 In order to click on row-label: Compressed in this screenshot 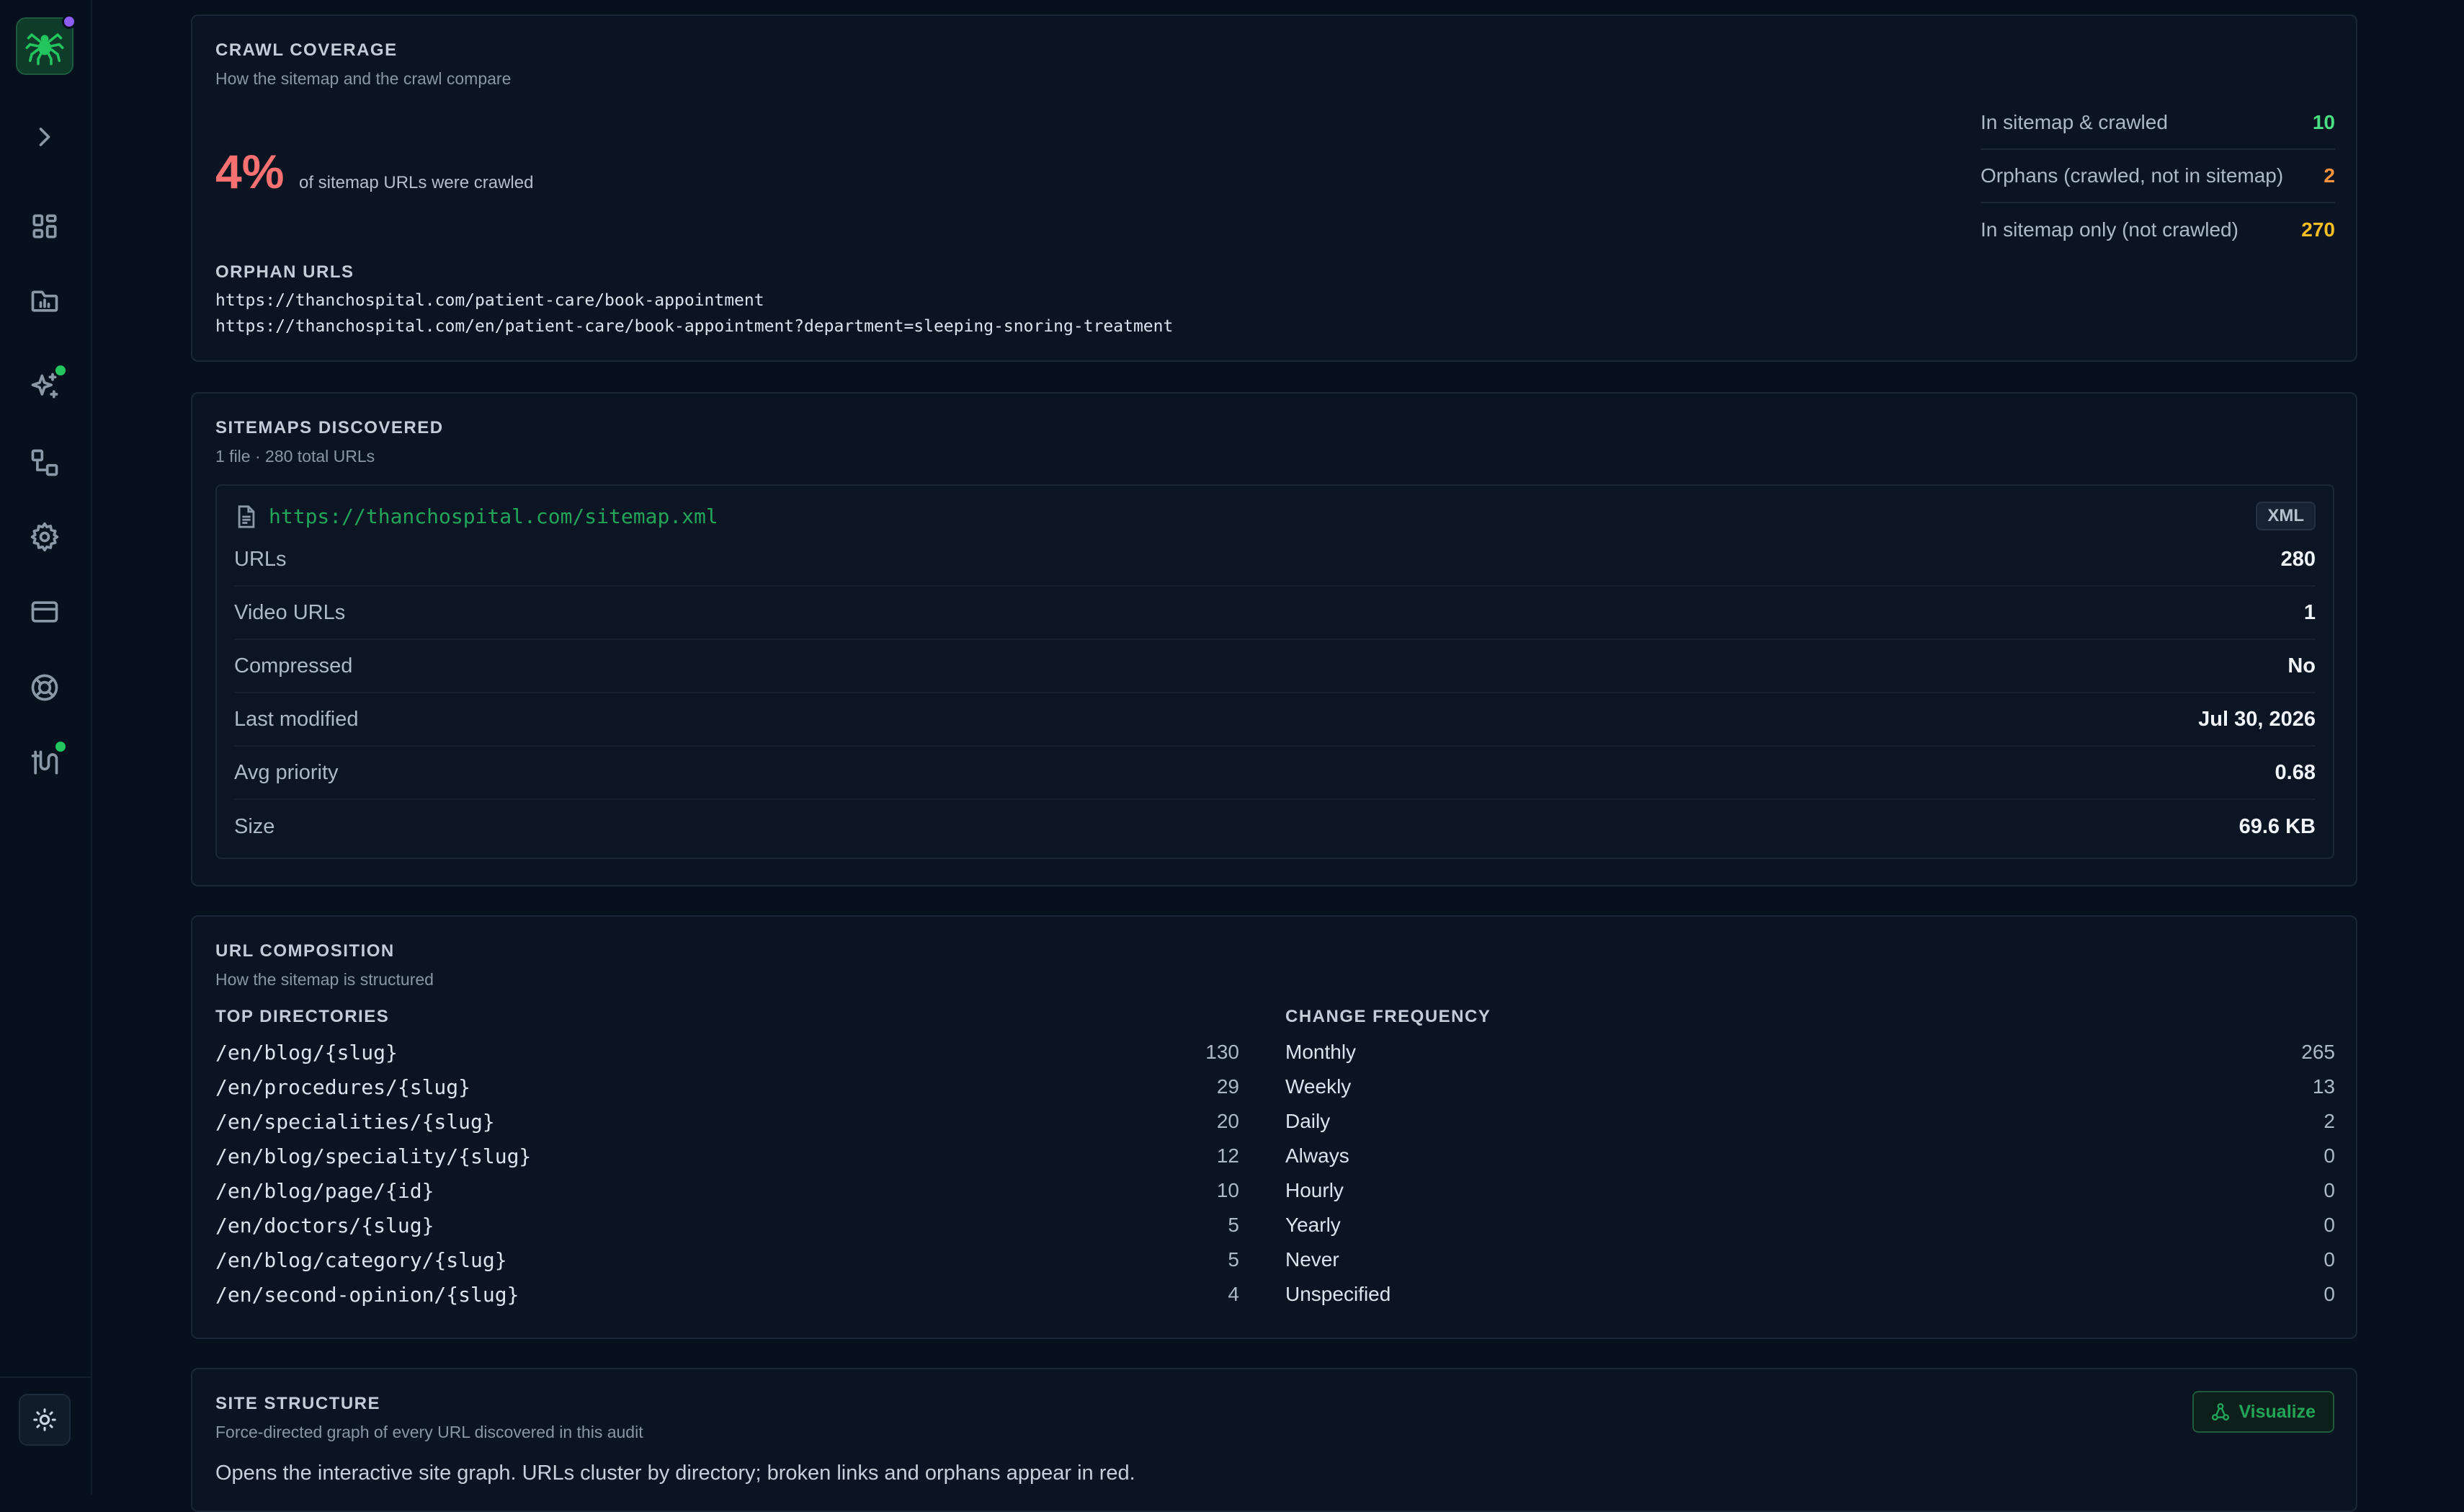, I will do `click(293, 666)`.